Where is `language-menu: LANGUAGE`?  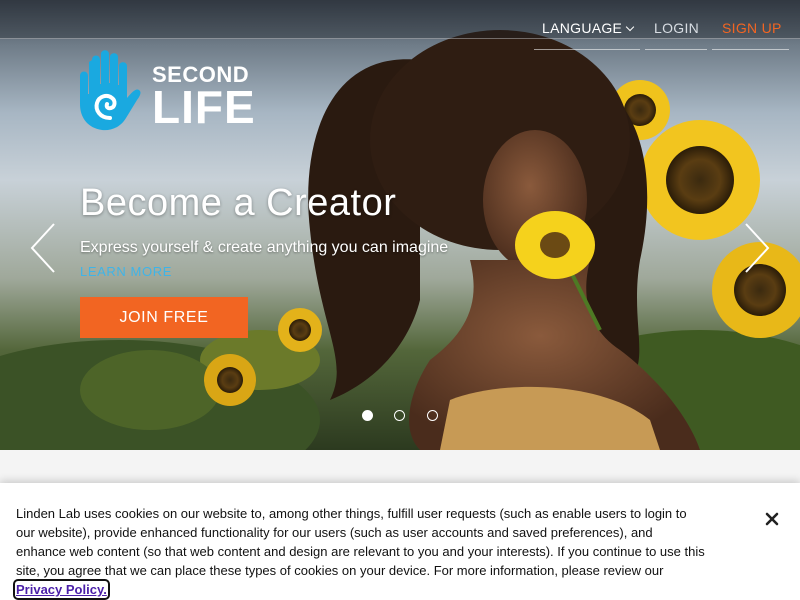
language-menu: LANGUAGE is located at coordinates (588, 28).